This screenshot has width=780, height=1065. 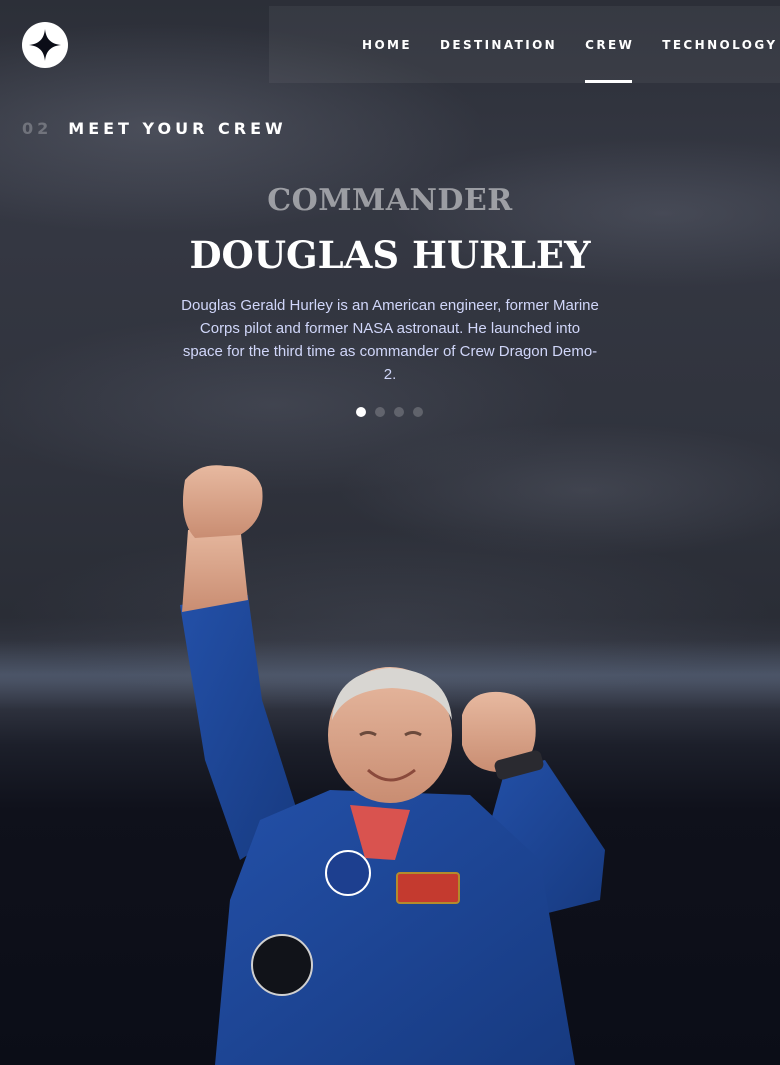 I want to click on nav-technology-label: TECHNOLOGY, so click(x=720, y=44).